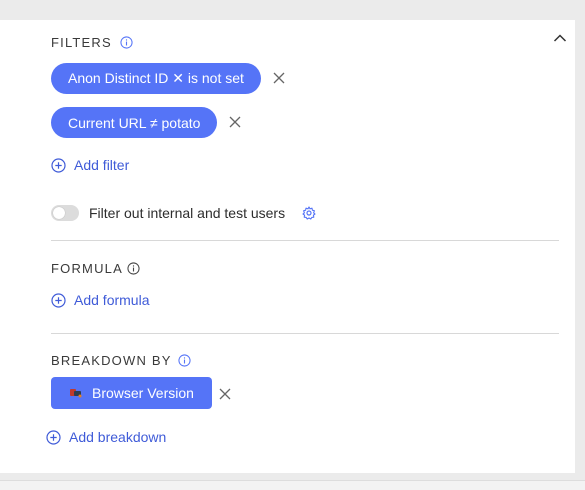 The height and width of the screenshot is (490, 585). I want to click on property-icon, so click(76, 393).